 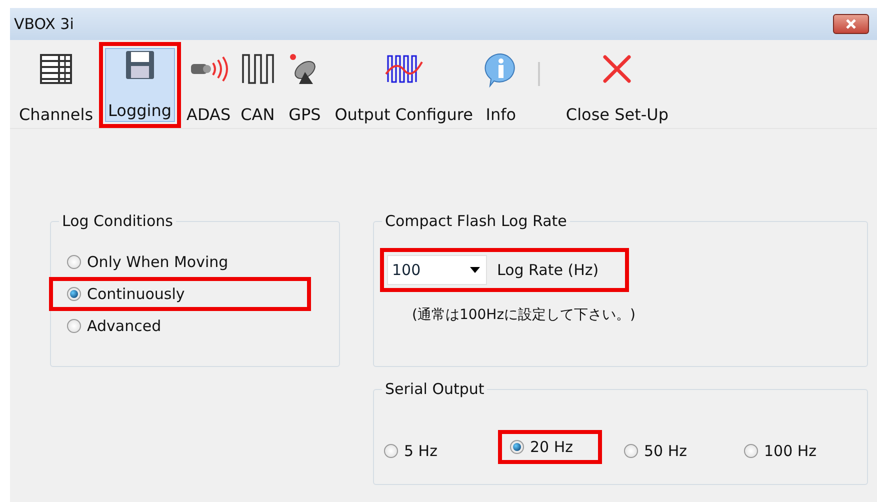 What do you see at coordinates (550, 447) in the screenshot?
I see `radio-option: 20 Hz` at bounding box center [550, 447].